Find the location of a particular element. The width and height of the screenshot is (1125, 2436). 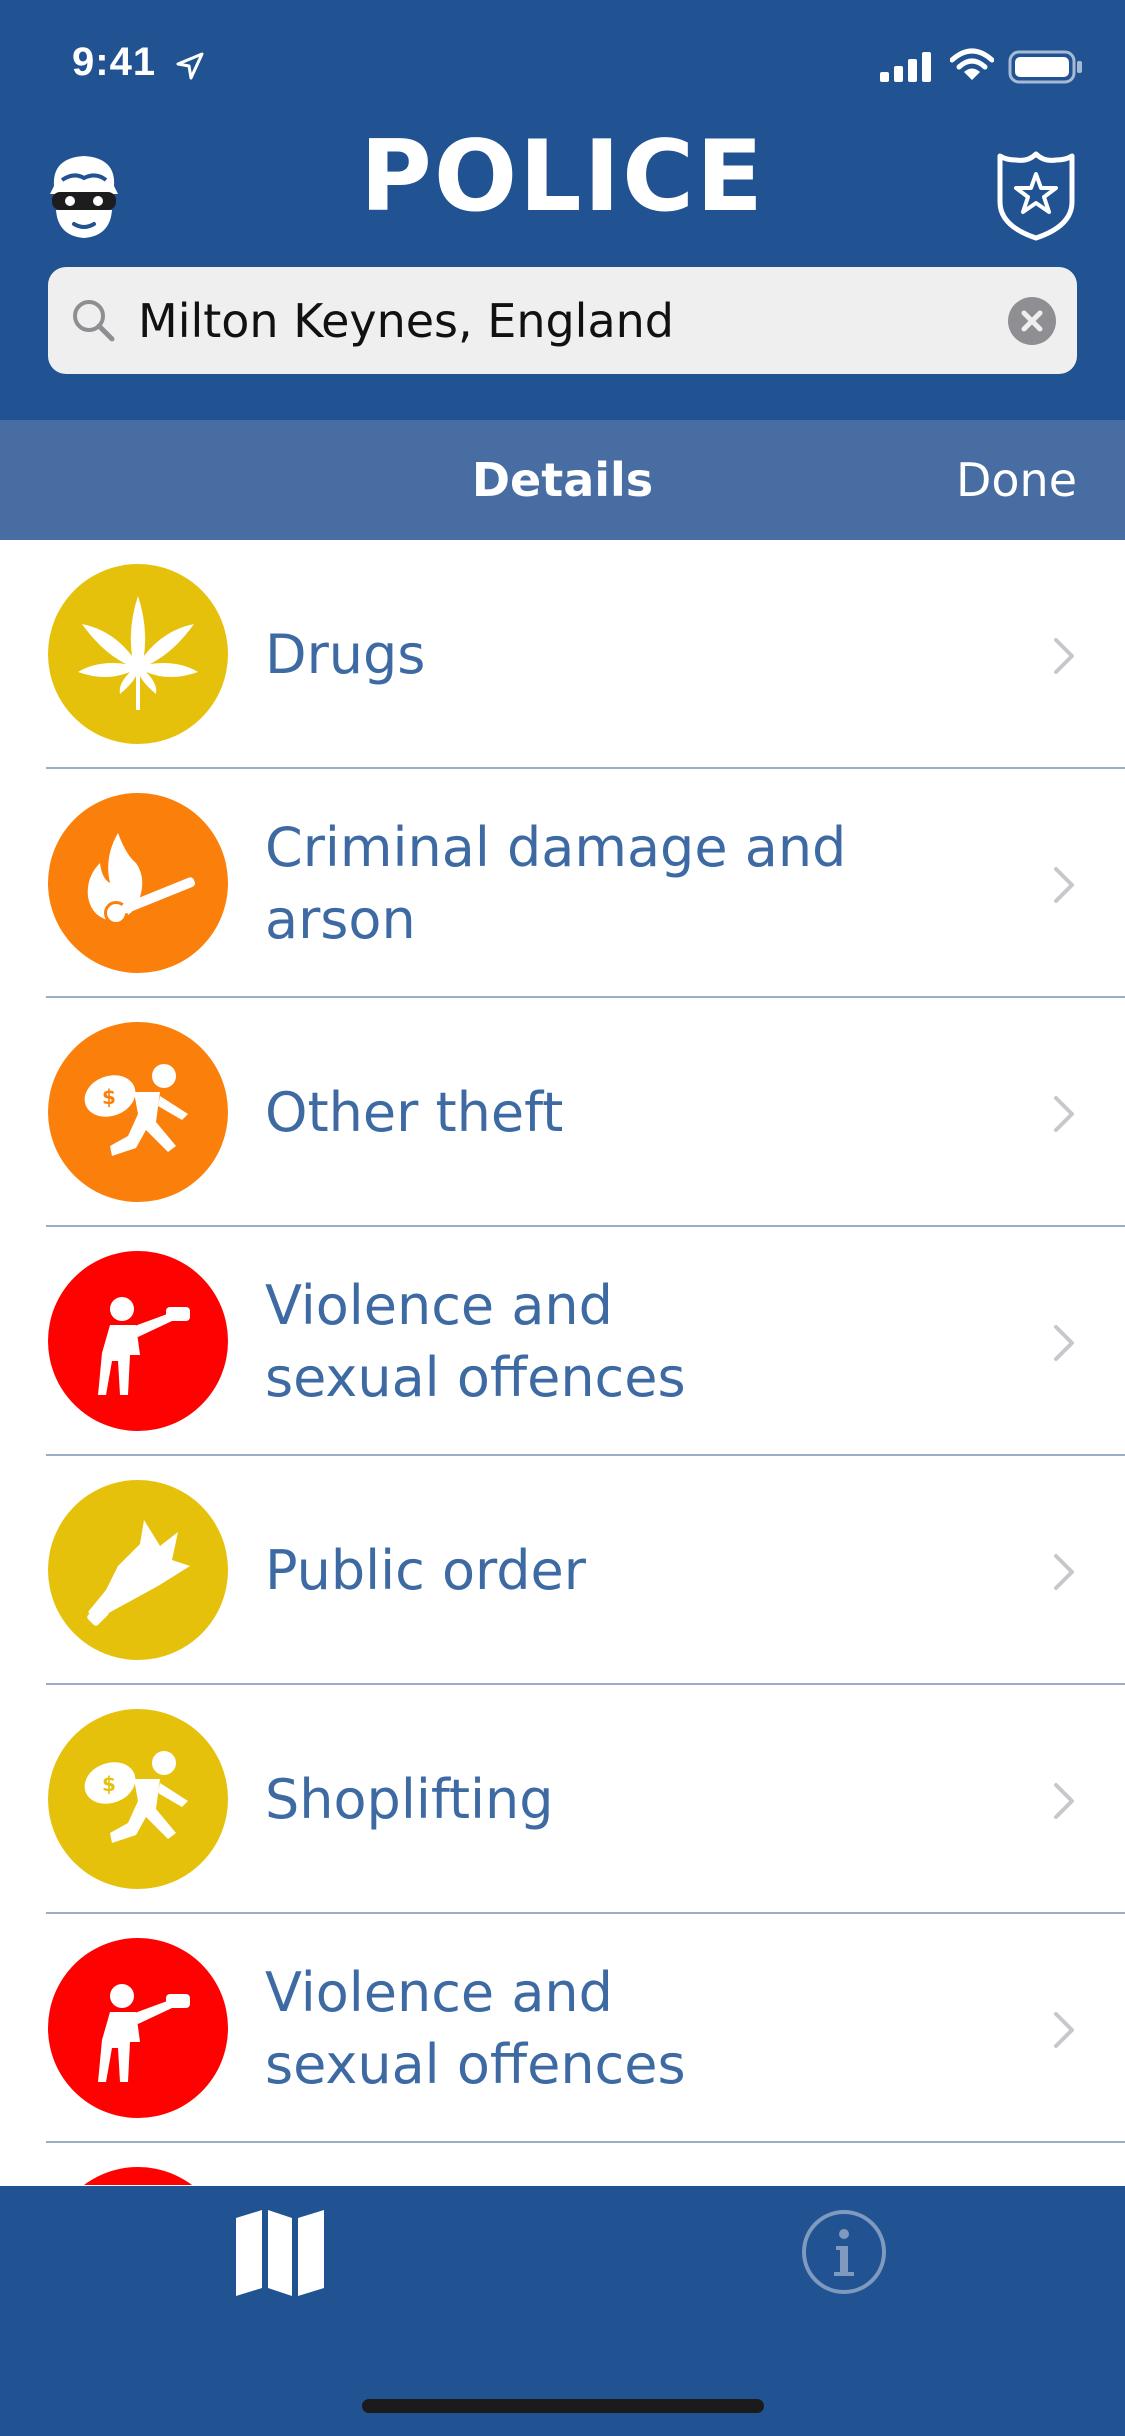

list-item: Drugs is located at coordinates (562, 654).